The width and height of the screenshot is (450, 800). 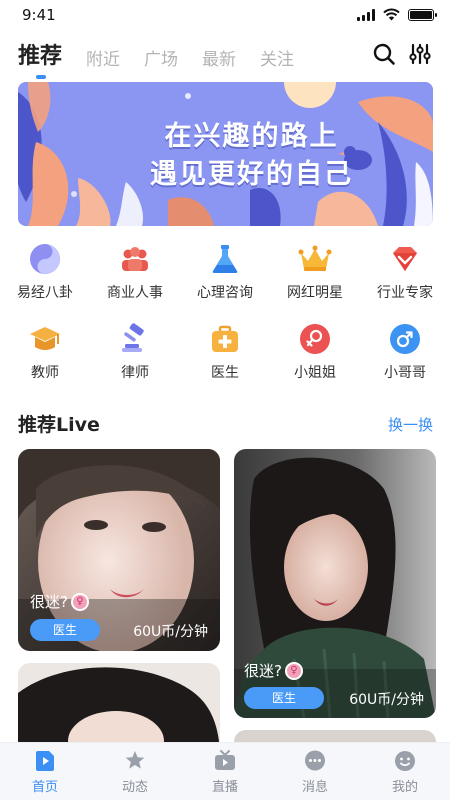 I want to click on crown-icon, so click(x=315, y=259).